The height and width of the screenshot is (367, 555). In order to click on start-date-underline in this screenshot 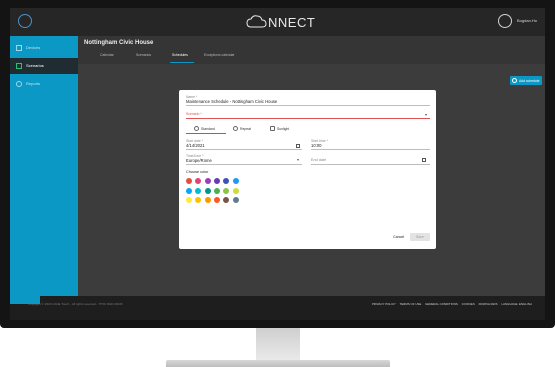, I will do `click(244, 149)`.